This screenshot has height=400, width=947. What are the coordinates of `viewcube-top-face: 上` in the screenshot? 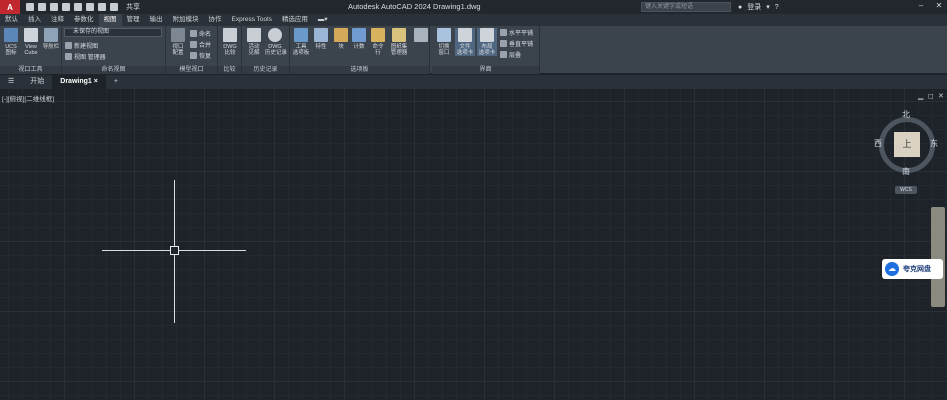 It's located at (907, 144).